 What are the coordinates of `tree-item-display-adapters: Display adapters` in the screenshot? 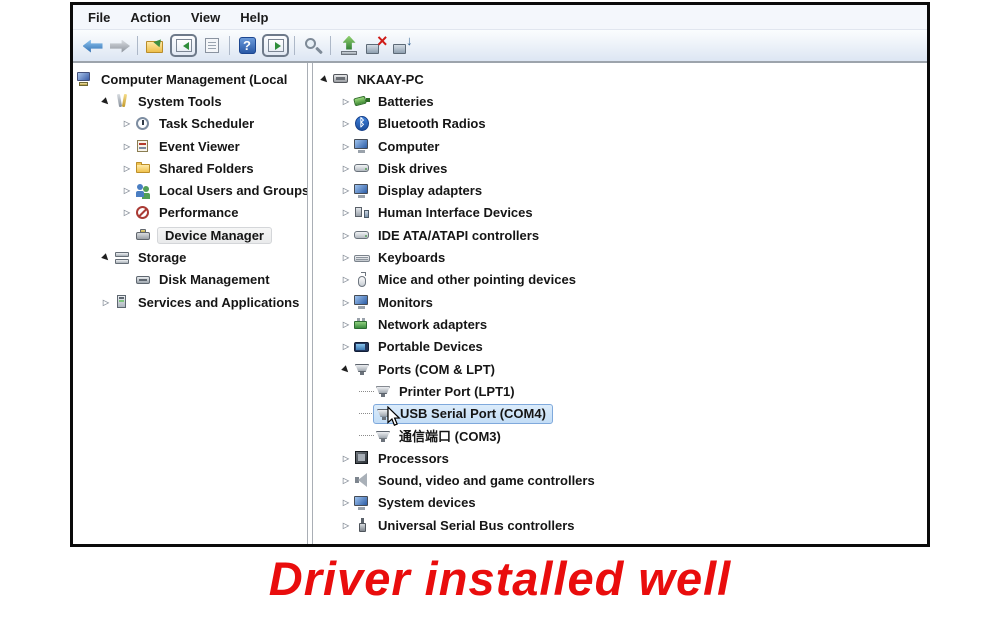 It's located at (620, 190).